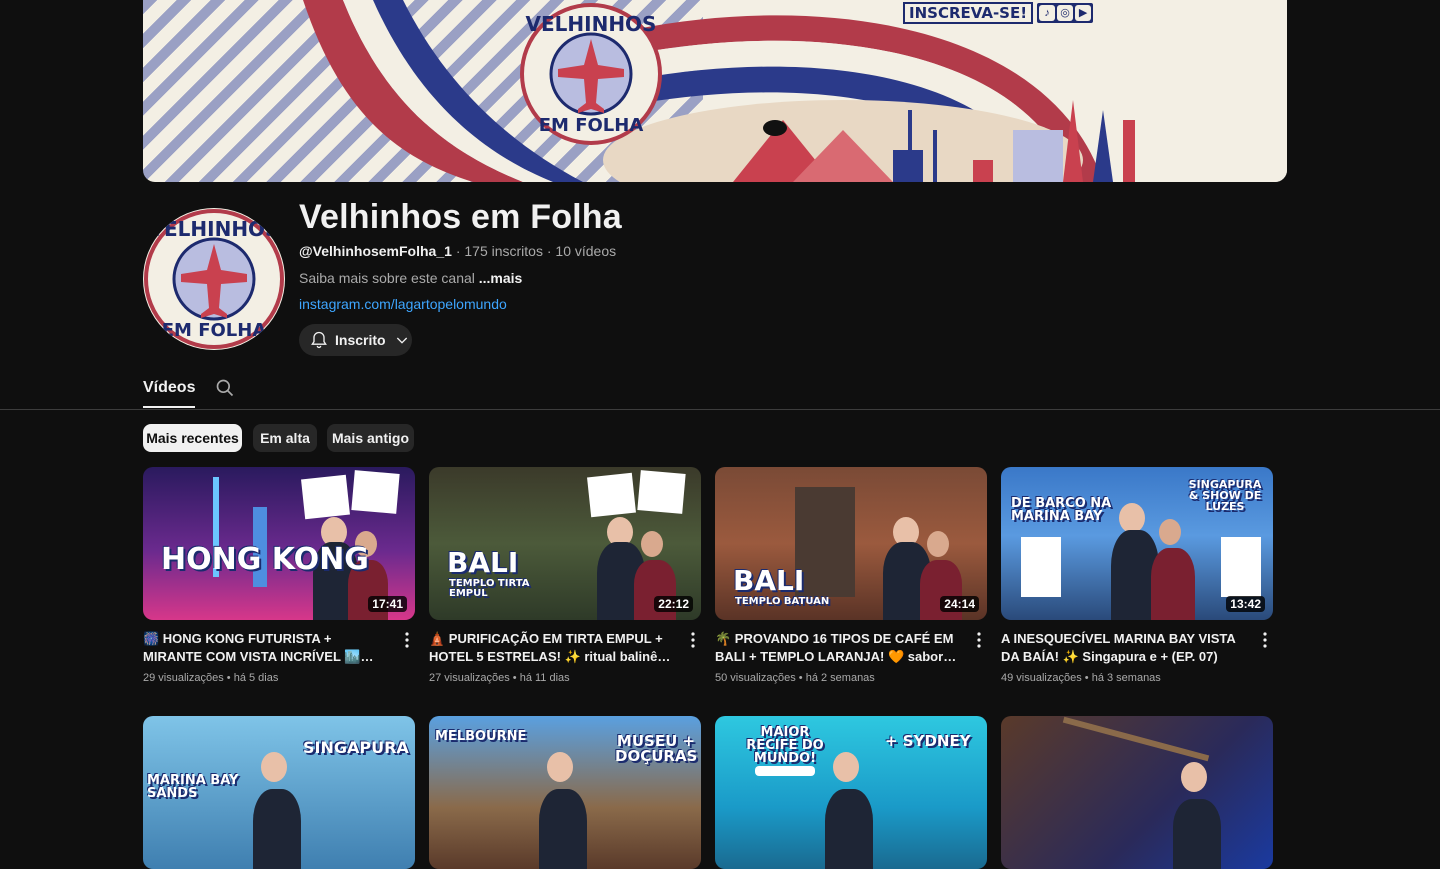  I want to click on thumbnail-text: SINGAPURA, so click(356, 747).